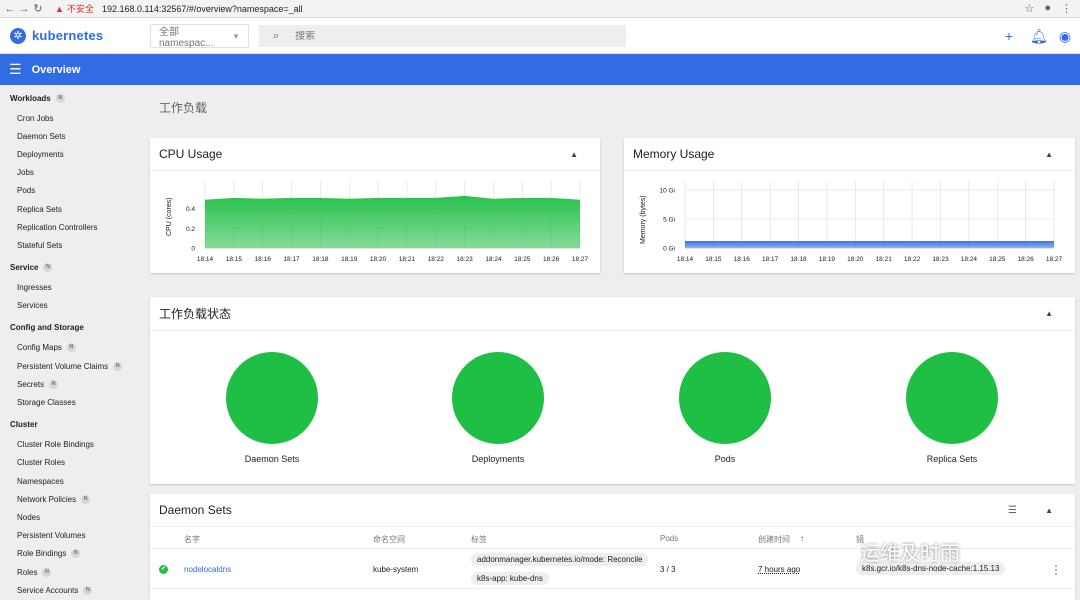  I want to click on logo-text: kubernetes, so click(68, 35).